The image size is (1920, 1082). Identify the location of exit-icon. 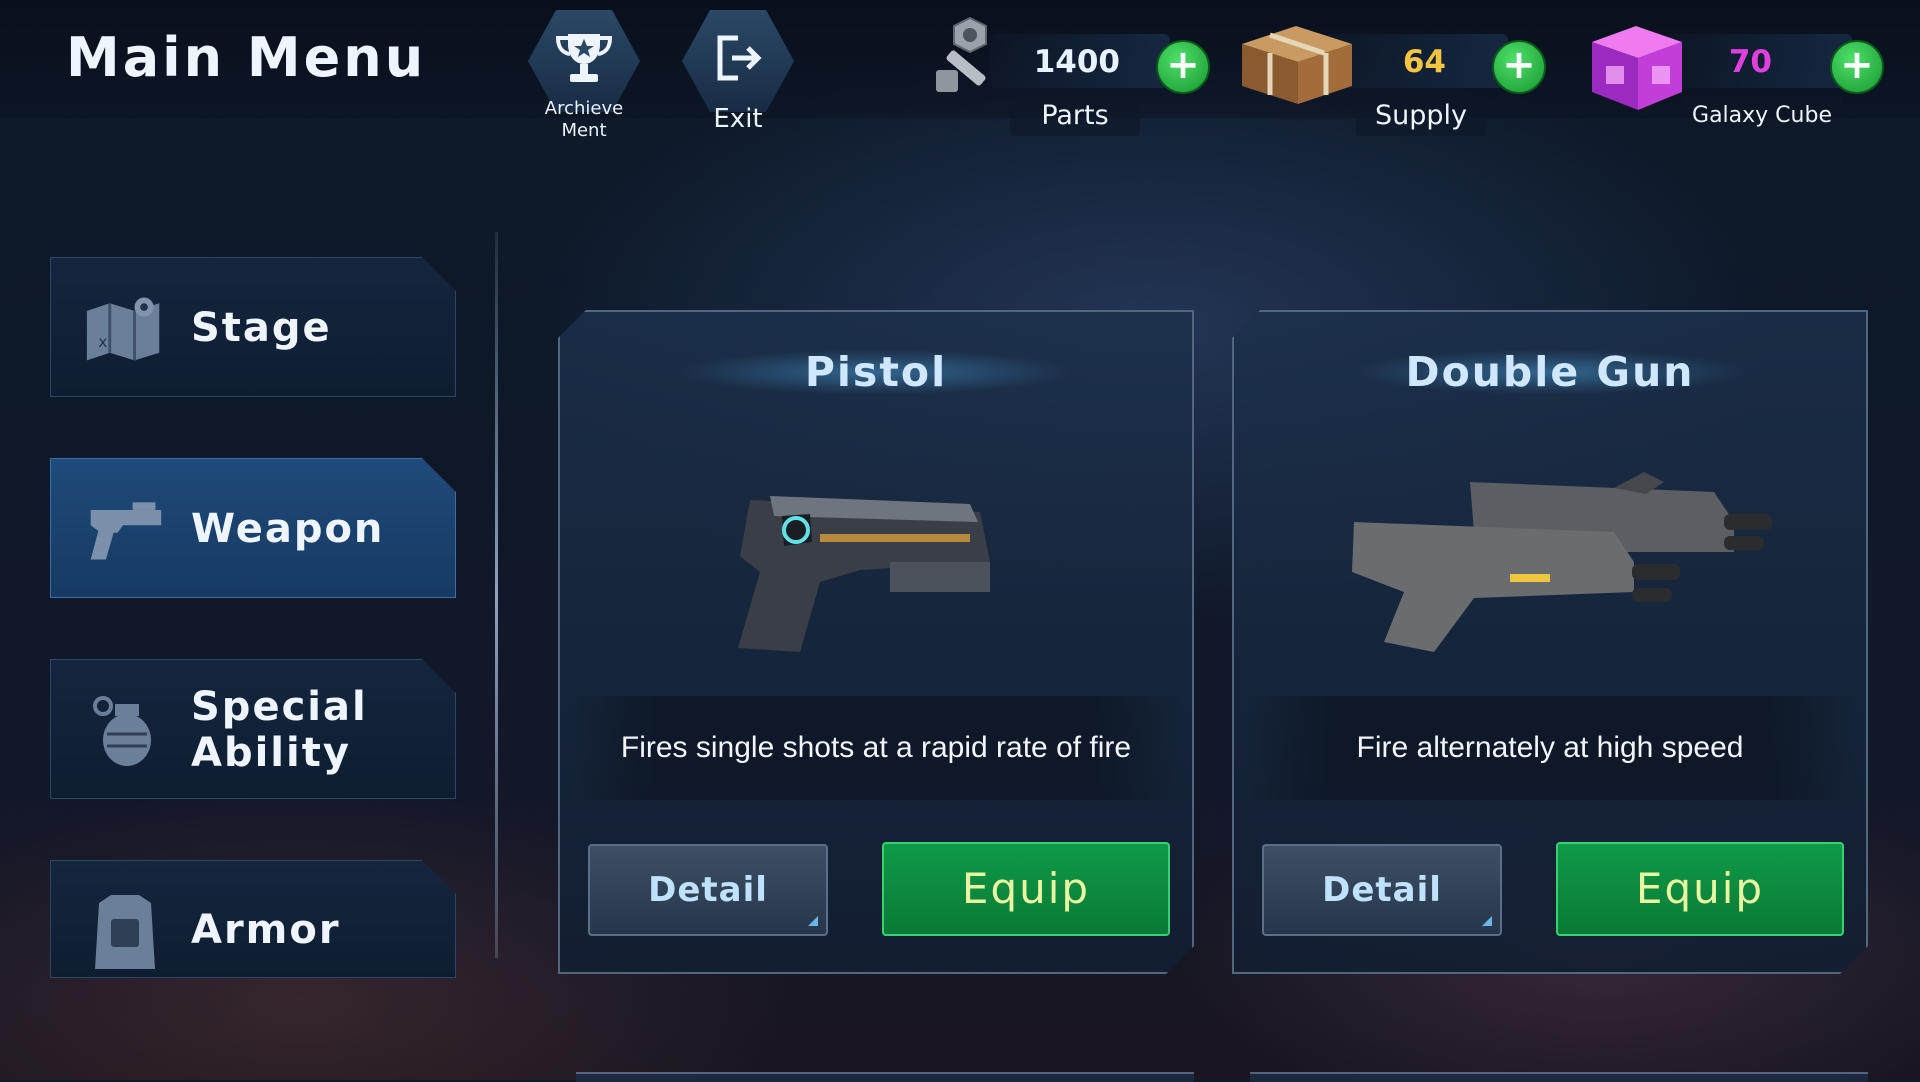
(738, 58).